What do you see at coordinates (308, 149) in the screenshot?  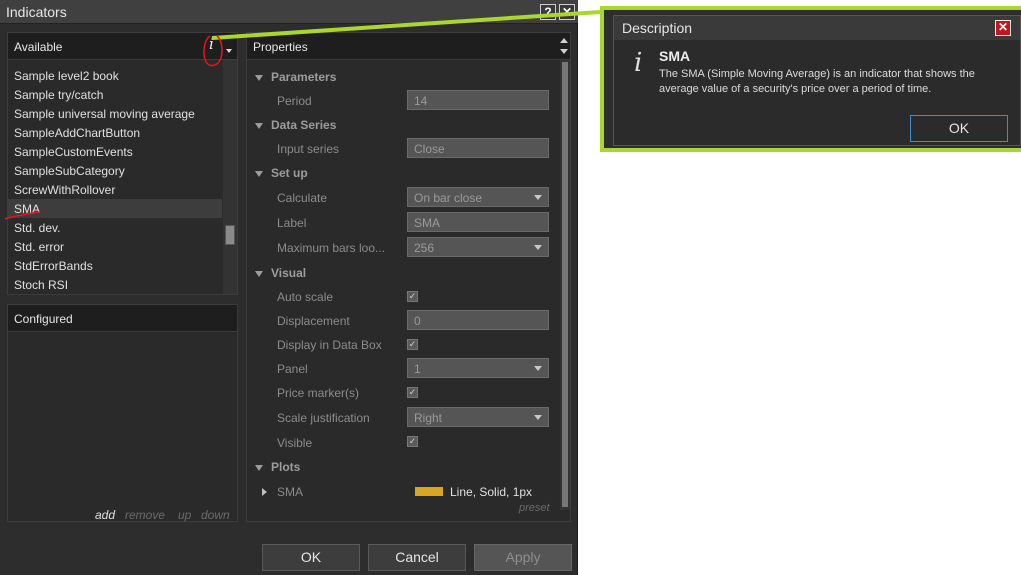 I see `input-series-label: Input series` at bounding box center [308, 149].